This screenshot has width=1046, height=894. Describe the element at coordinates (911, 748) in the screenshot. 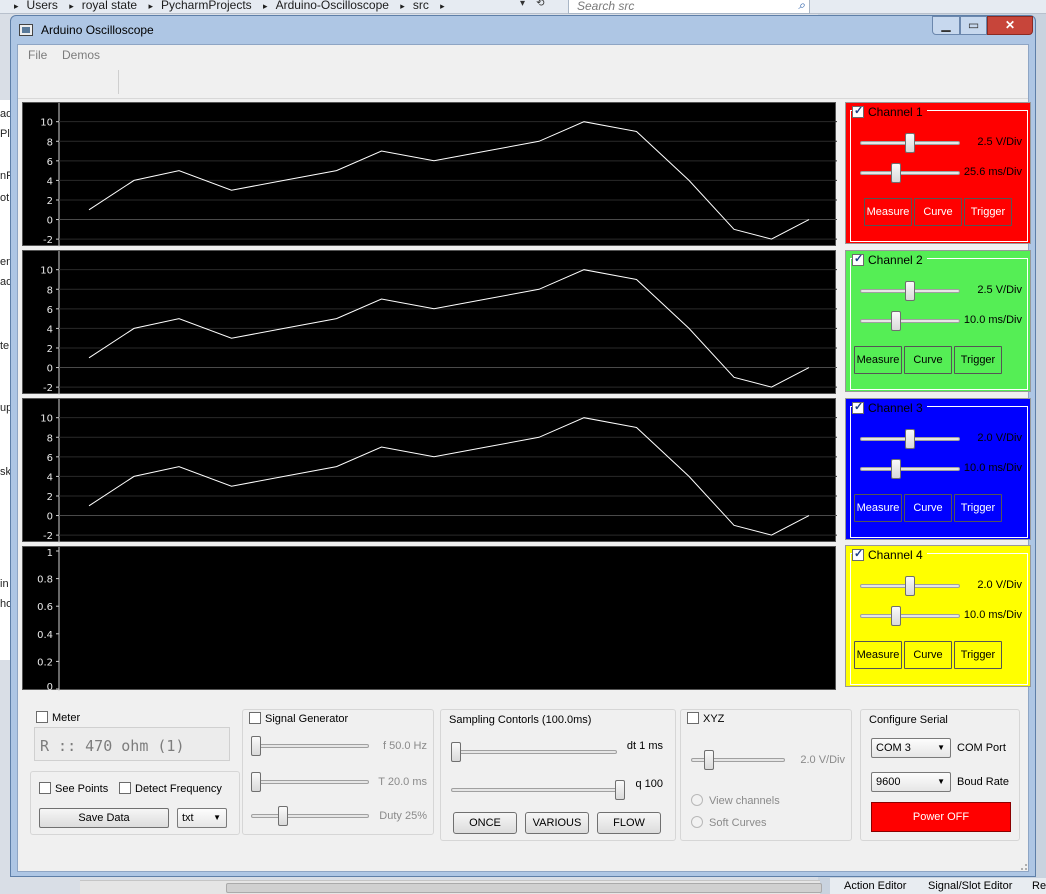

I see `com-port-select: COM 3 ▼` at that location.